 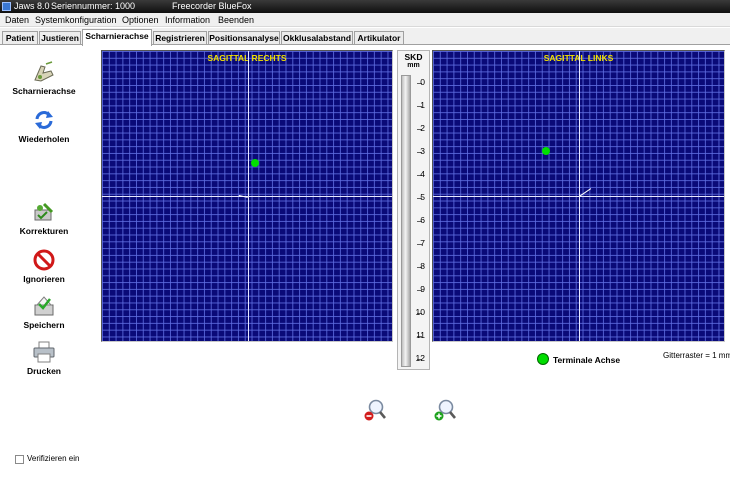 I want to click on scharnierachse-button: Scharnierachse, so click(x=44, y=78).